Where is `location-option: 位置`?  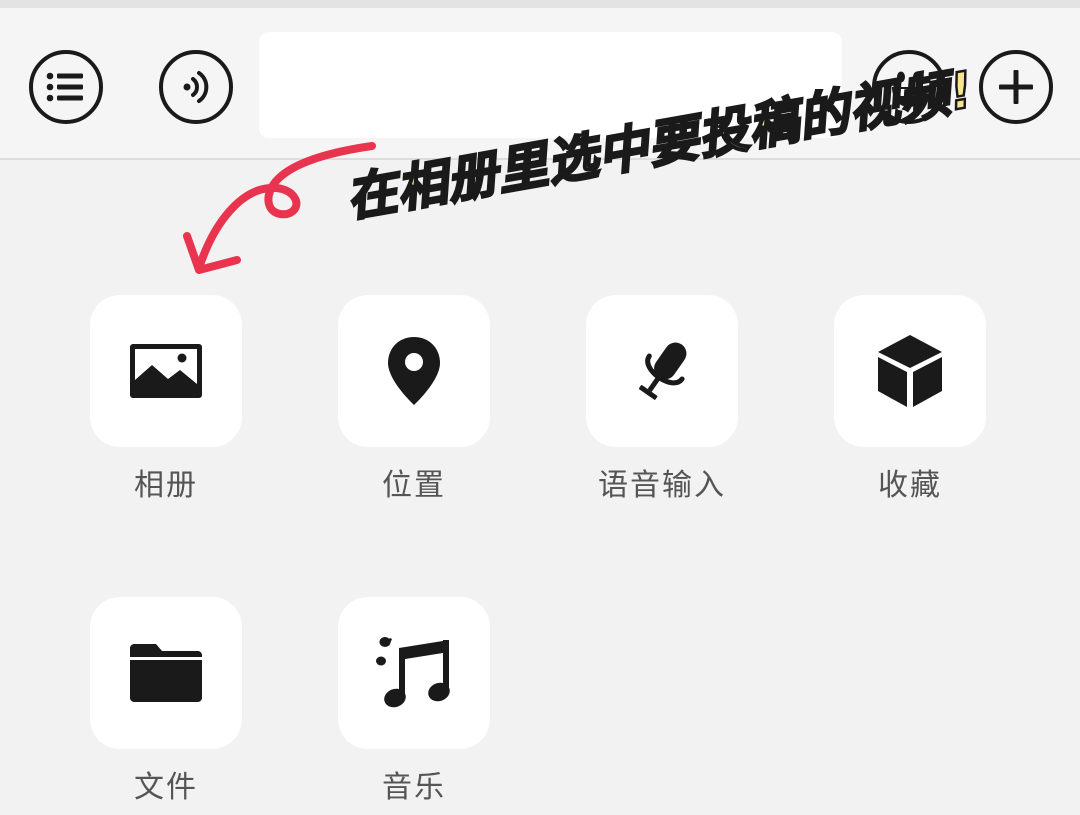 location-option: 位置 is located at coordinates (414, 399).